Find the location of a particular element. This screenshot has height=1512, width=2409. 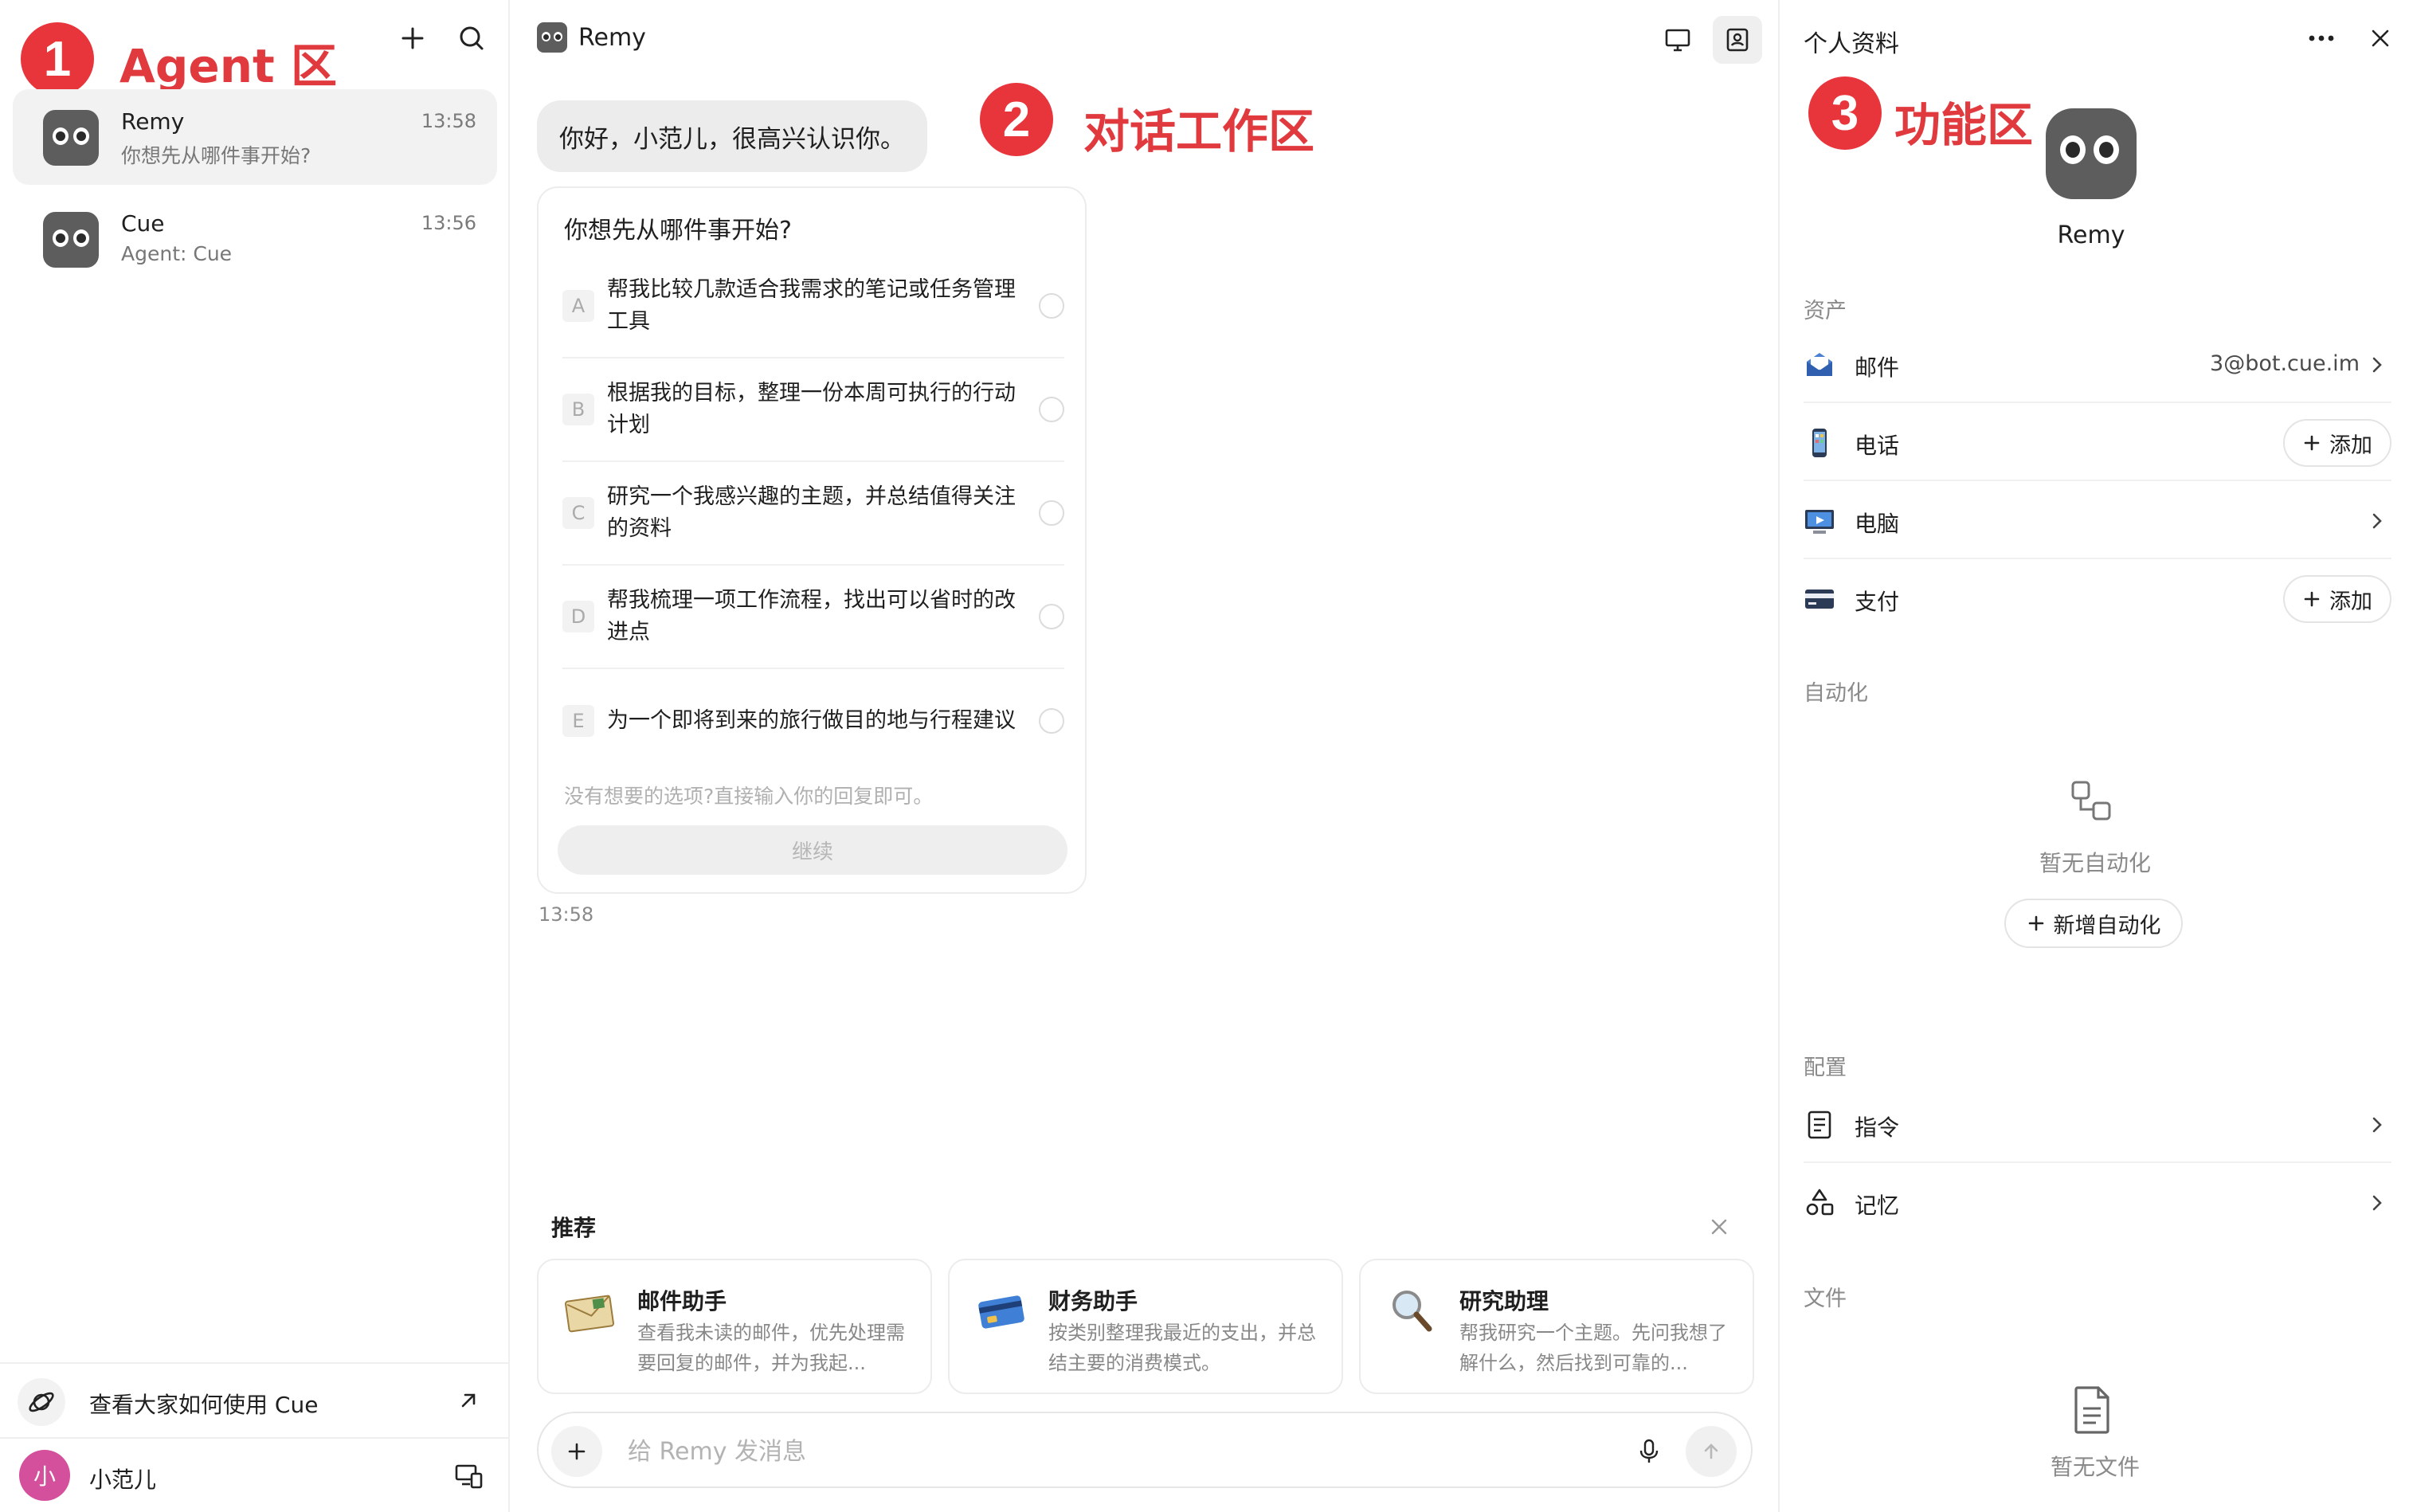

option-text: 帮我比较几款适合我需求的笔记或任务管理工具 is located at coordinates (811, 305).